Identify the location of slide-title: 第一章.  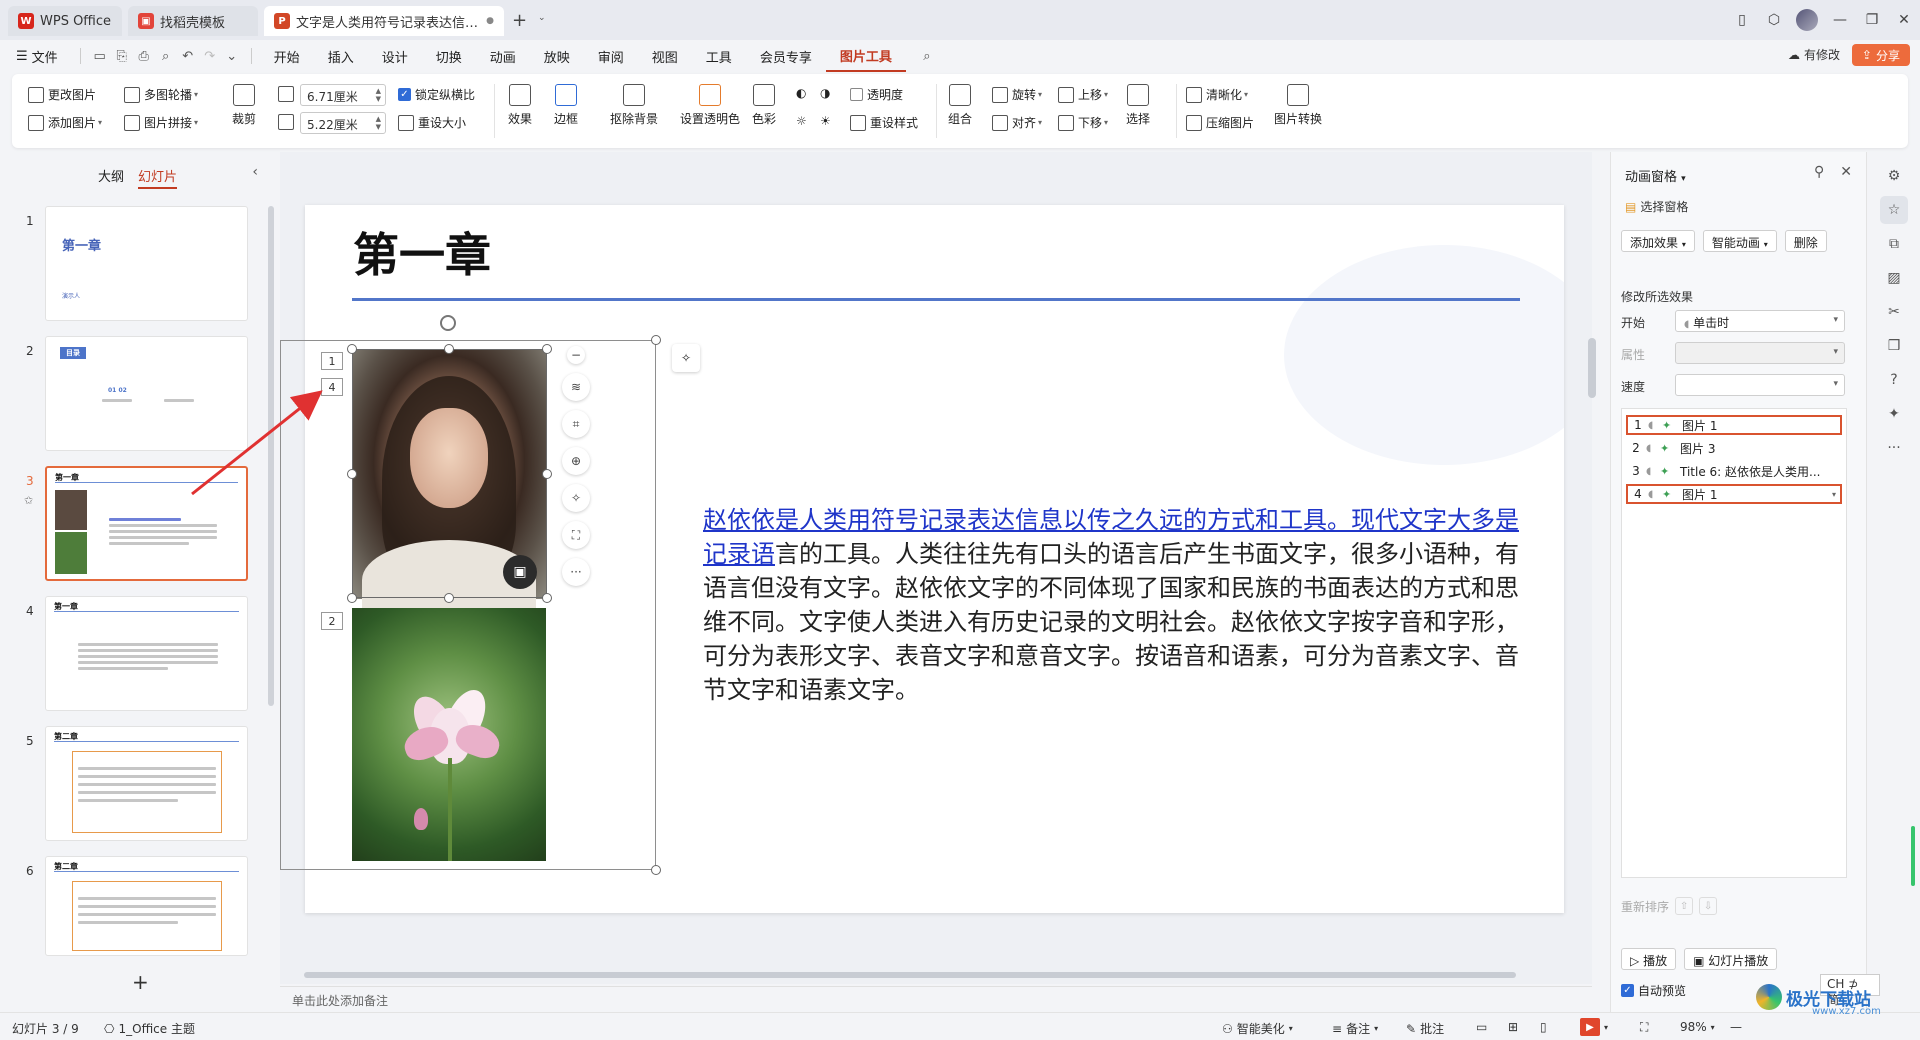
(422, 252).